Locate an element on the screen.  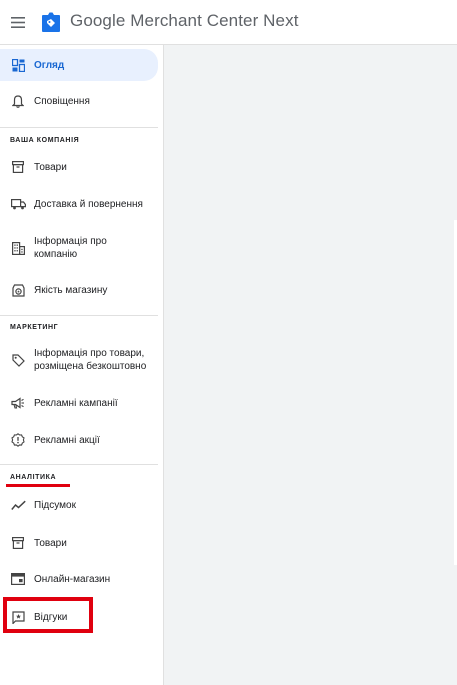
sidebar-item-promotions: Рекламні акції is located at coordinates (79, 440).